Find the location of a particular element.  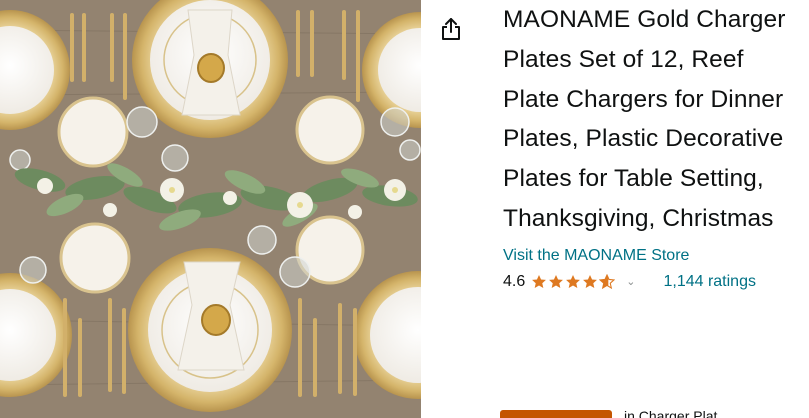

share-icon is located at coordinates (451, 29).